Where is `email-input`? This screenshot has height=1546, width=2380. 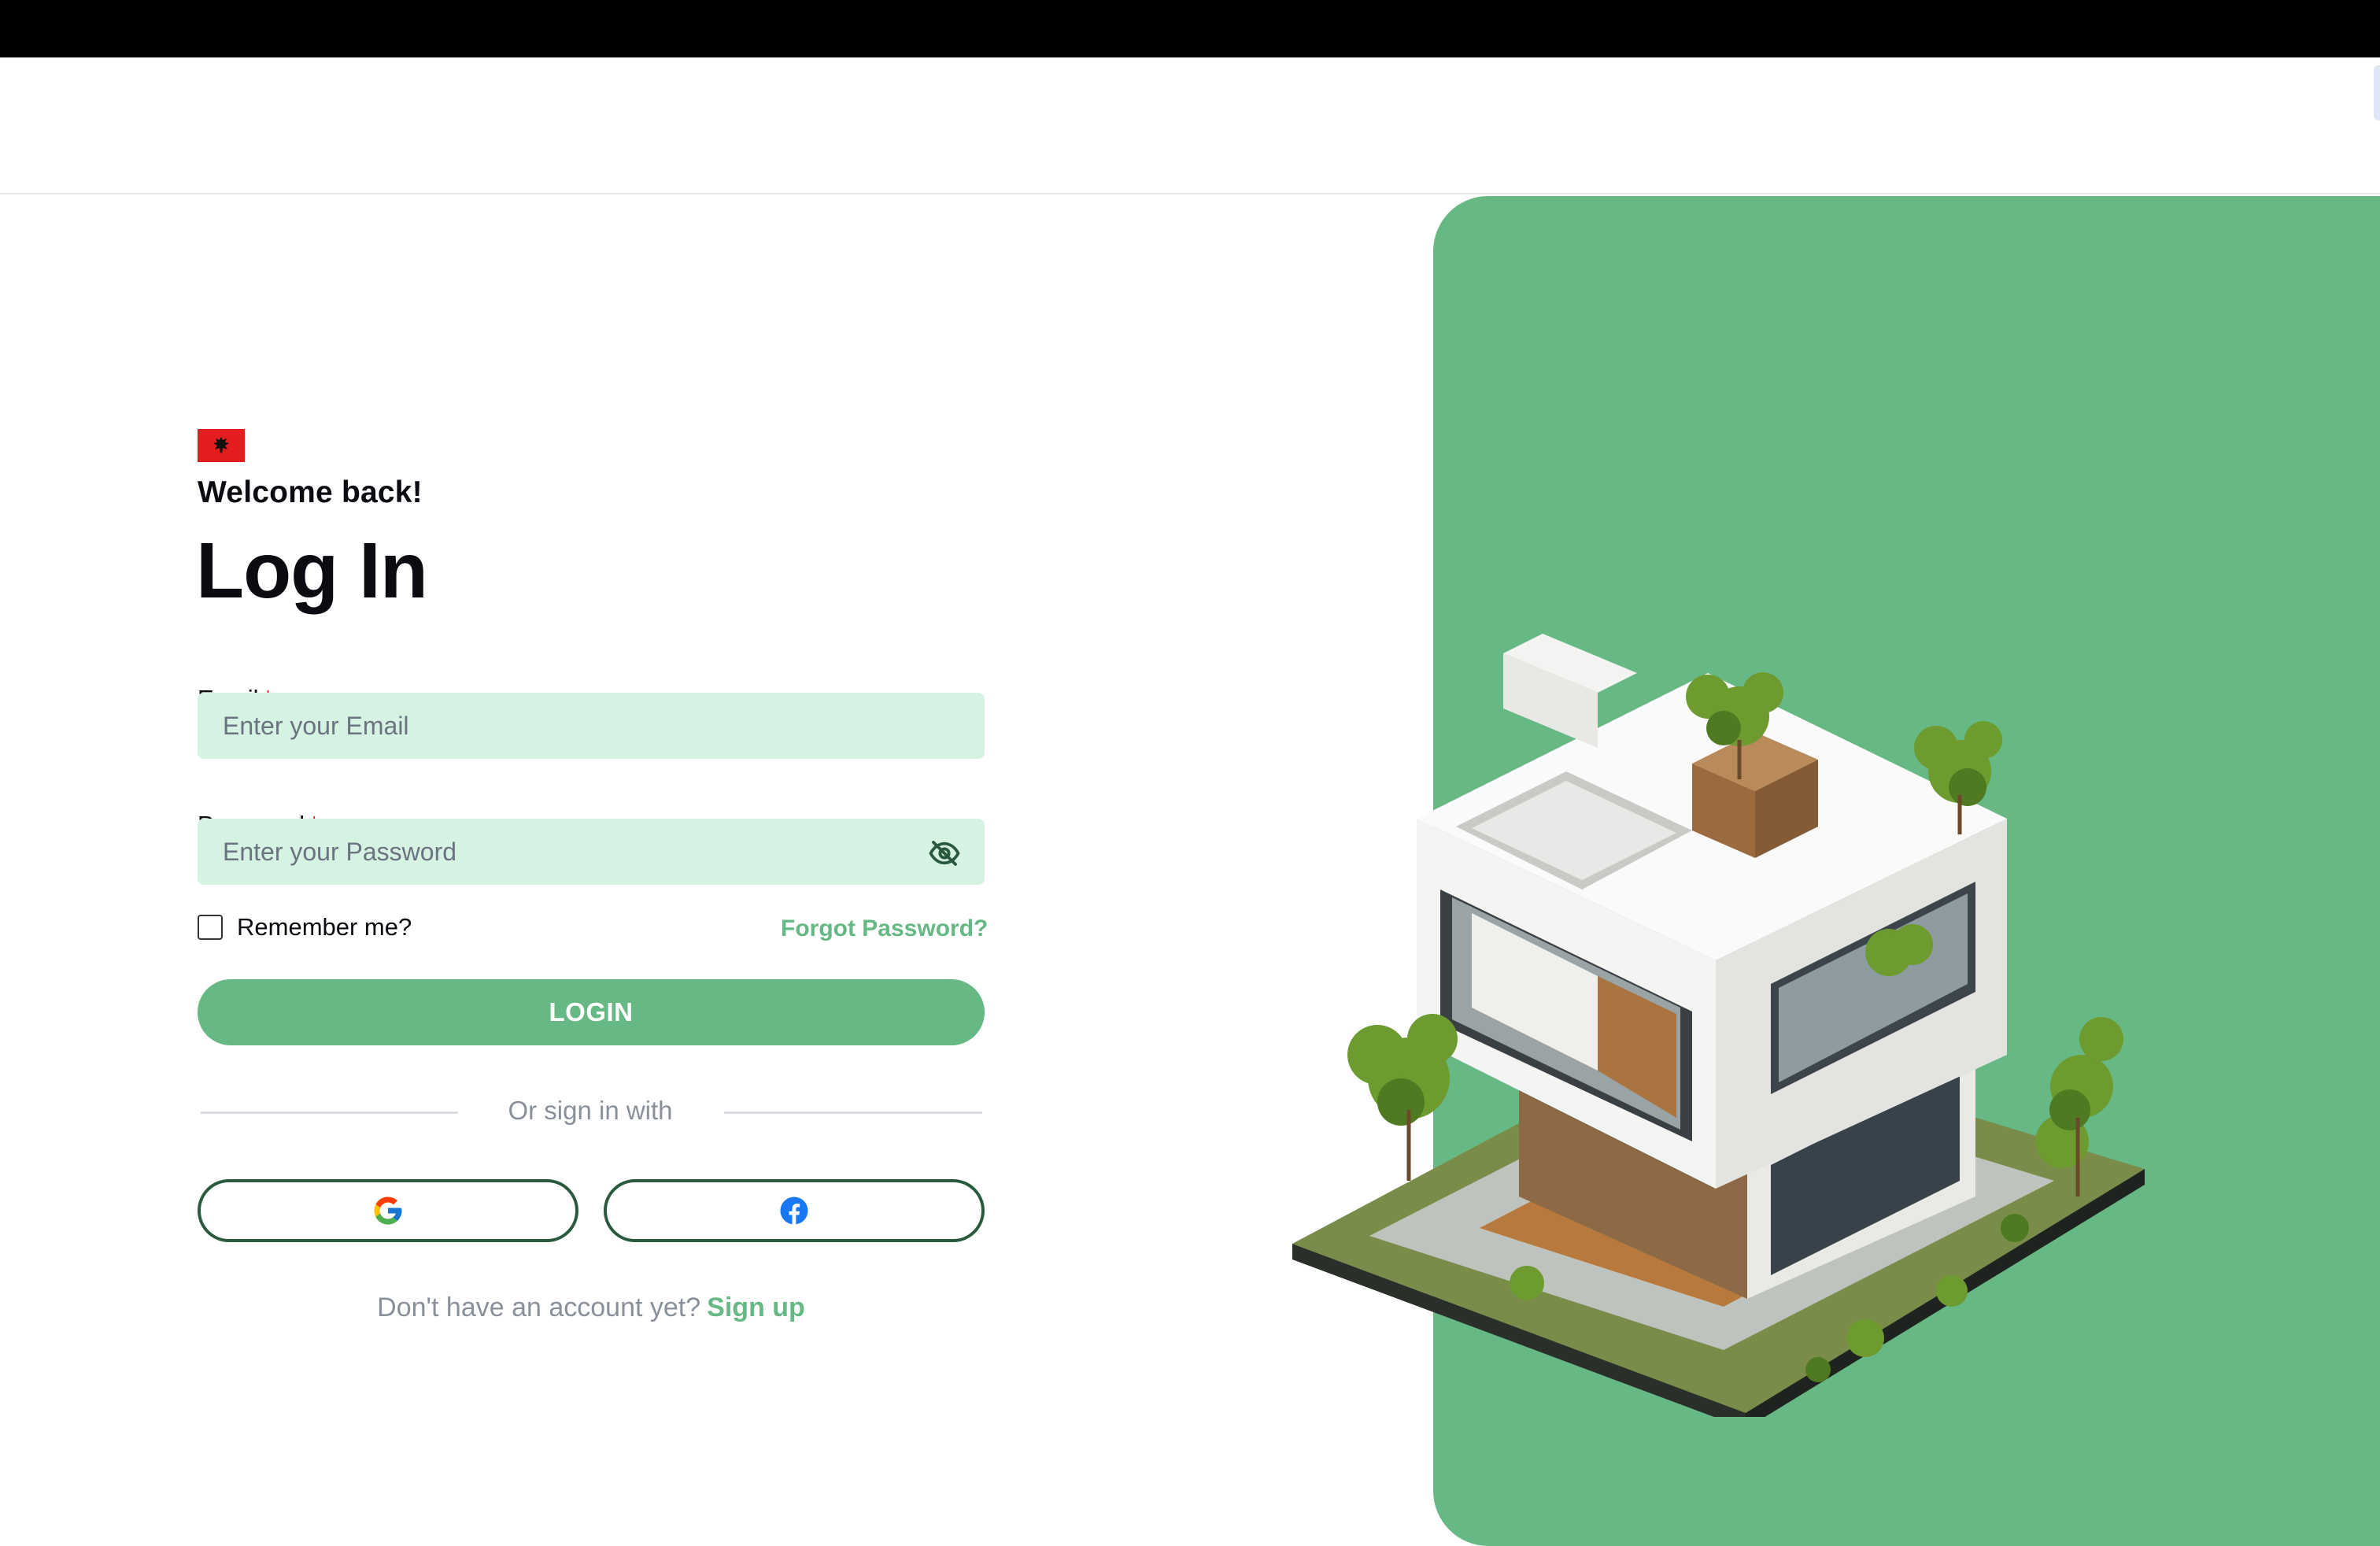 email-input is located at coordinates (591, 726).